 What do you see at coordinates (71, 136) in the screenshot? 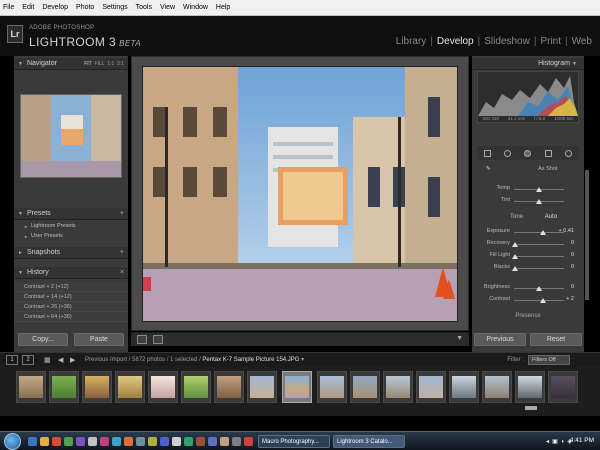
I see `navigator-preview` at bounding box center [71, 136].